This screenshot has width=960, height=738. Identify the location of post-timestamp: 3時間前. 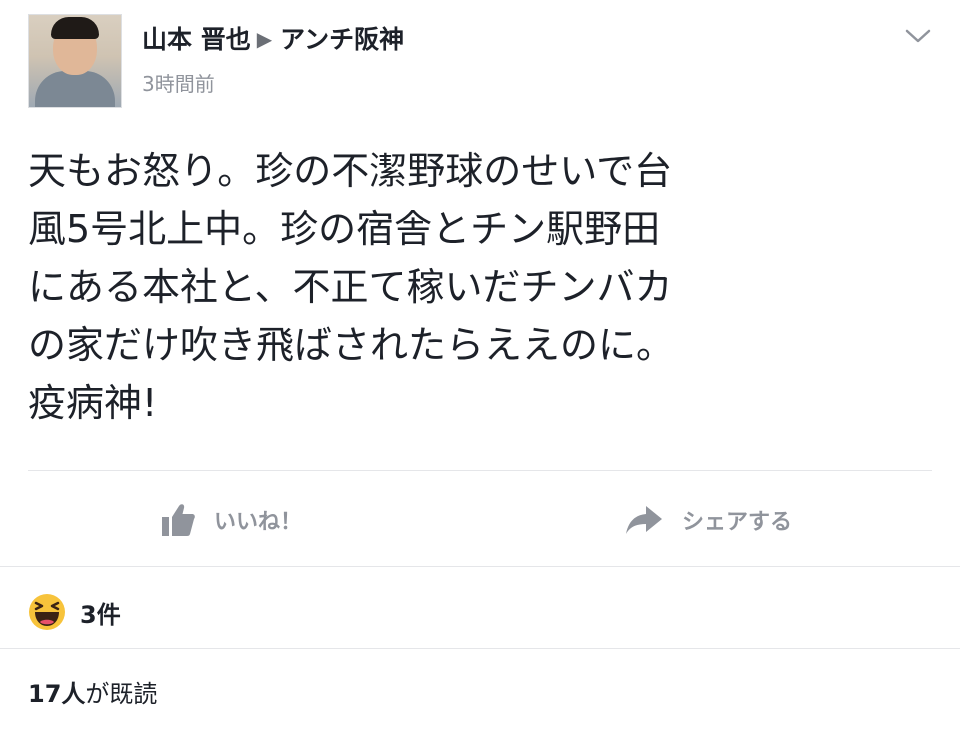
(178, 82).